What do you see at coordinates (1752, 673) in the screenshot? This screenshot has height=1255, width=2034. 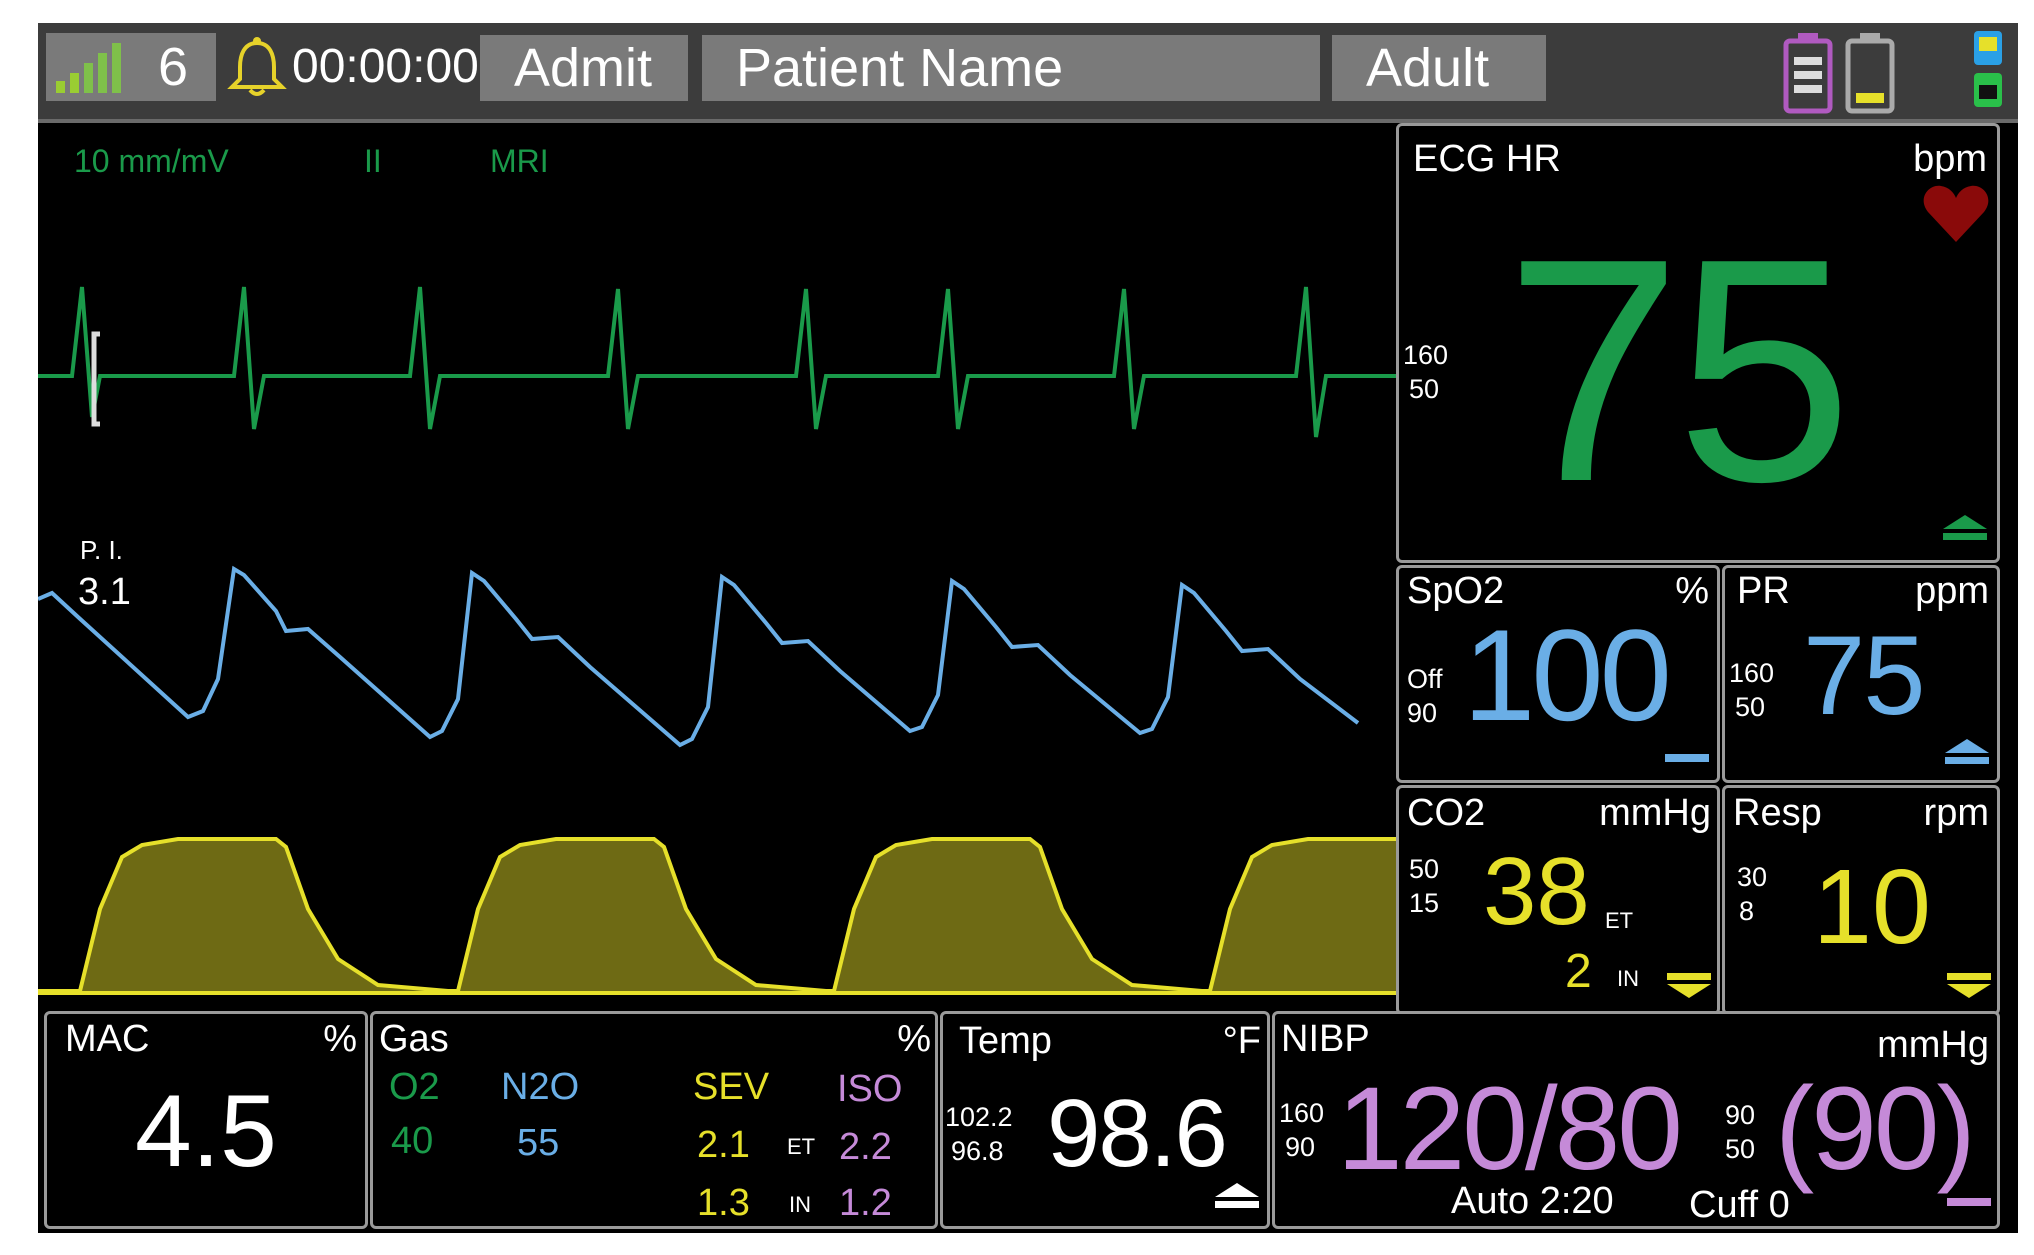 I see `pr-limit-high: 160` at bounding box center [1752, 673].